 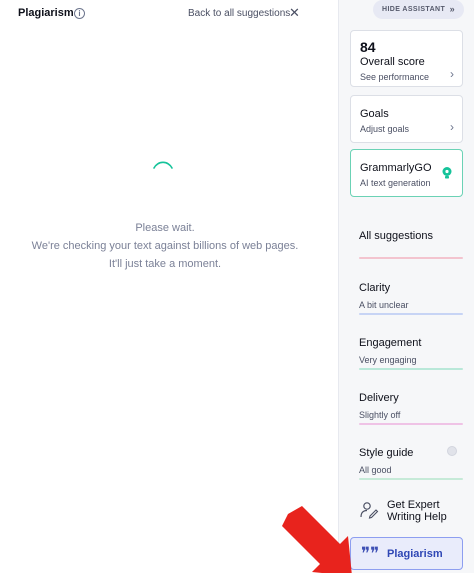 I want to click on plagiarism-button: ❞❞ Plagiarism, so click(x=406, y=553).